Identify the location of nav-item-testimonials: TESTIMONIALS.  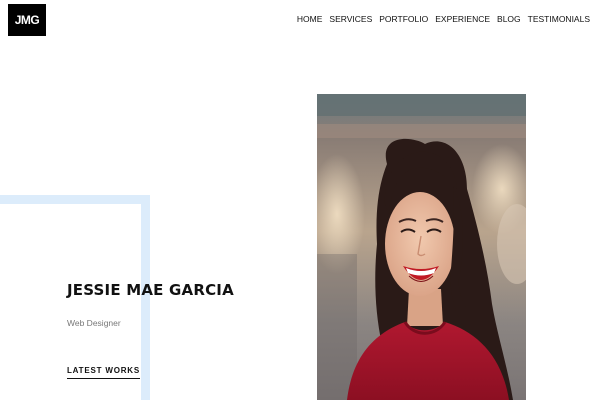
(559, 19).